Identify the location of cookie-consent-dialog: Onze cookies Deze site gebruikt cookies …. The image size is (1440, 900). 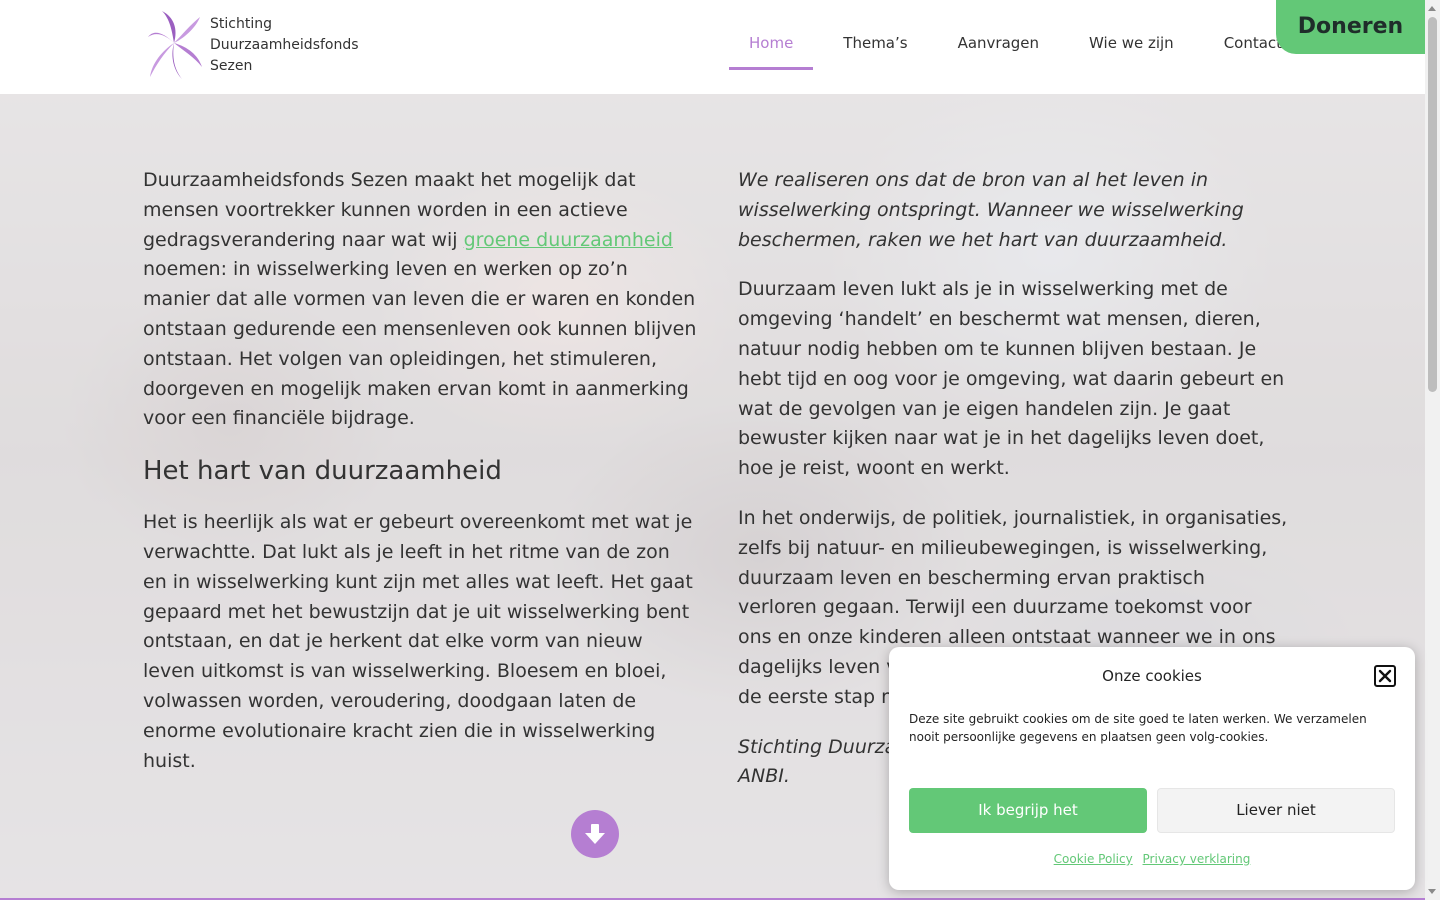
(1152, 768).